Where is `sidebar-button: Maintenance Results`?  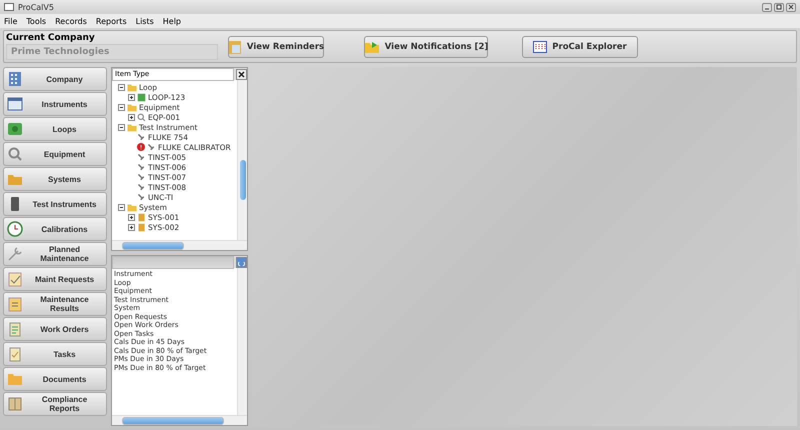 sidebar-button: Maintenance Results is located at coordinates (55, 304).